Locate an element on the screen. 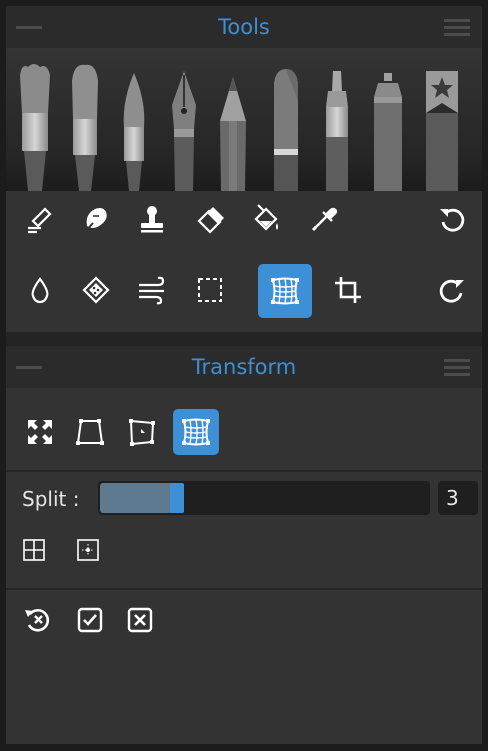  split-label: Split : is located at coordinates (51, 499).